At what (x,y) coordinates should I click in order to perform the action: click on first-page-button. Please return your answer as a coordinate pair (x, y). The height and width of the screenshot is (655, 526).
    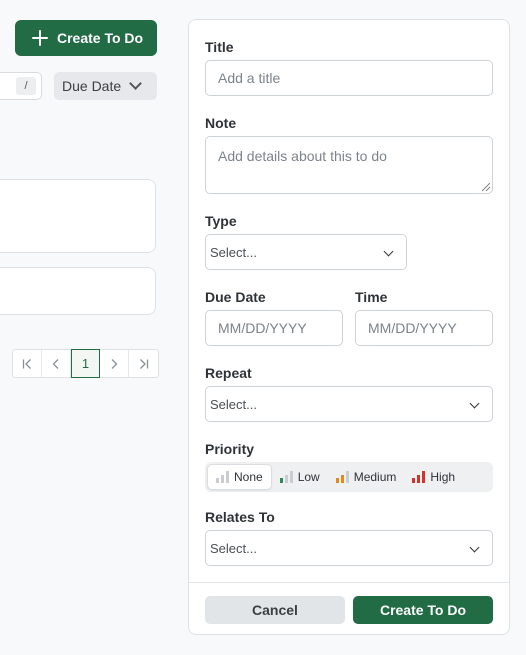
    Looking at the image, I should click on (27, 363).